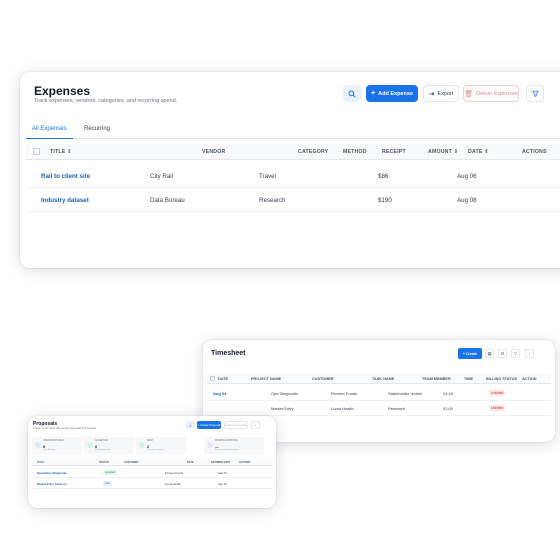 The width and height of the screenshot is (560, 560). I want to click on page-title: Expenses, so click(62, 91).